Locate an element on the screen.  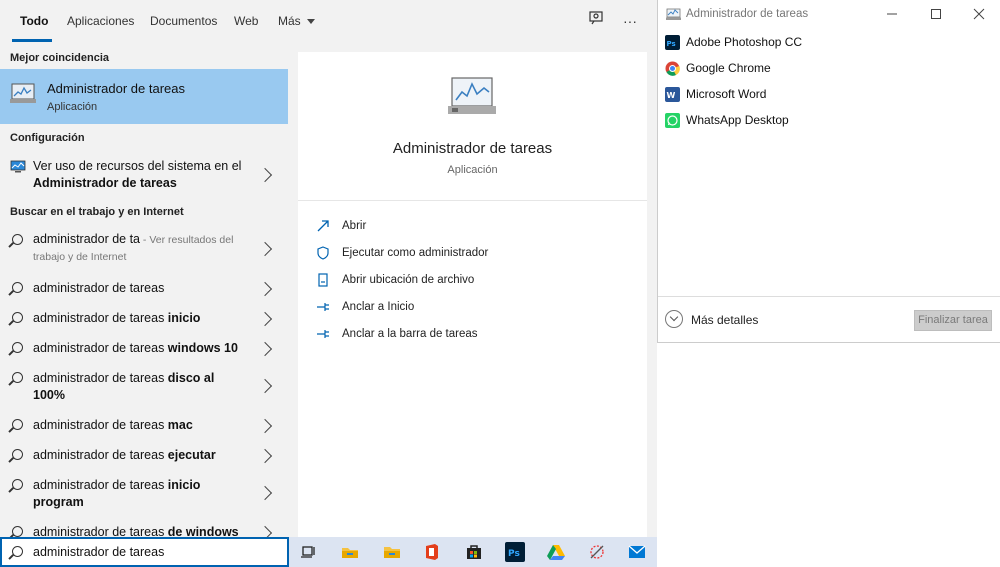
suggestion-item: administrador de tareas mac is located at coordinates (144, 425).